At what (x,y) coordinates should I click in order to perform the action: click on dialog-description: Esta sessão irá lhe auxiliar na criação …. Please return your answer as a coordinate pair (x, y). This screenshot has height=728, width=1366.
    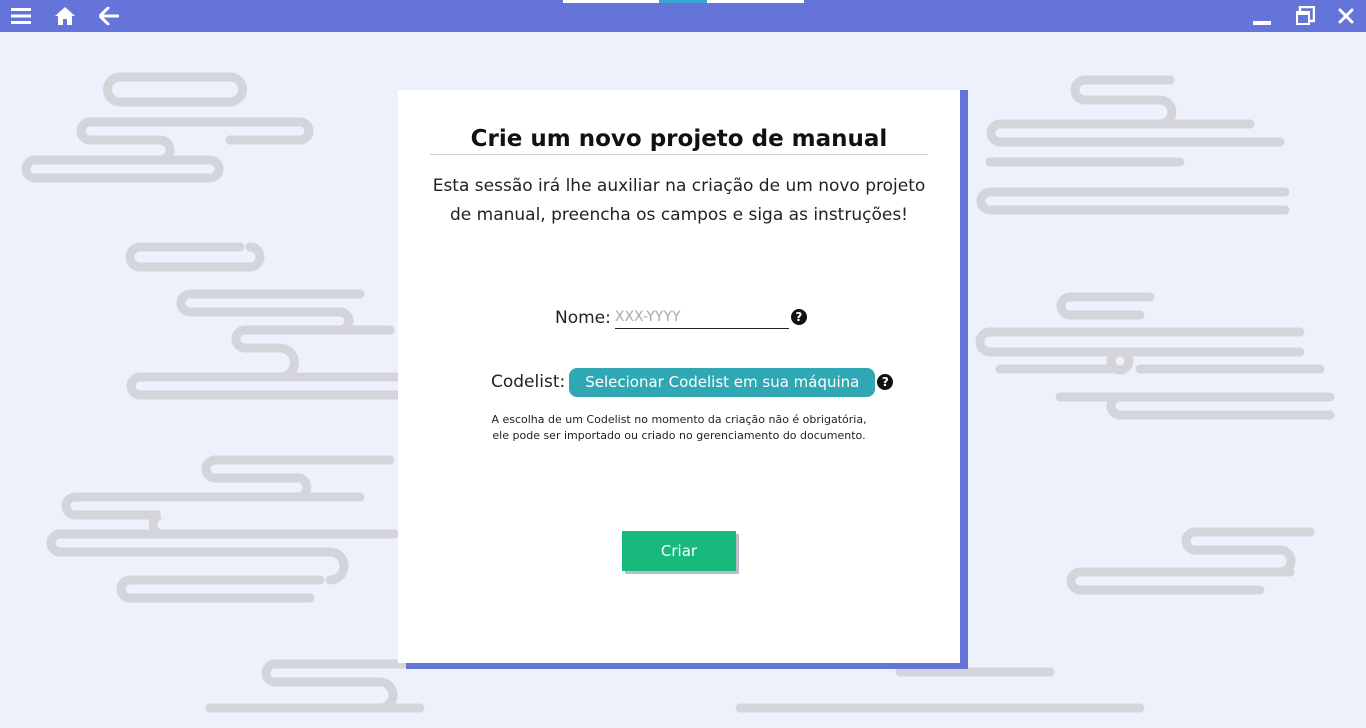
    Looking at the image, I should click on (679, 200).